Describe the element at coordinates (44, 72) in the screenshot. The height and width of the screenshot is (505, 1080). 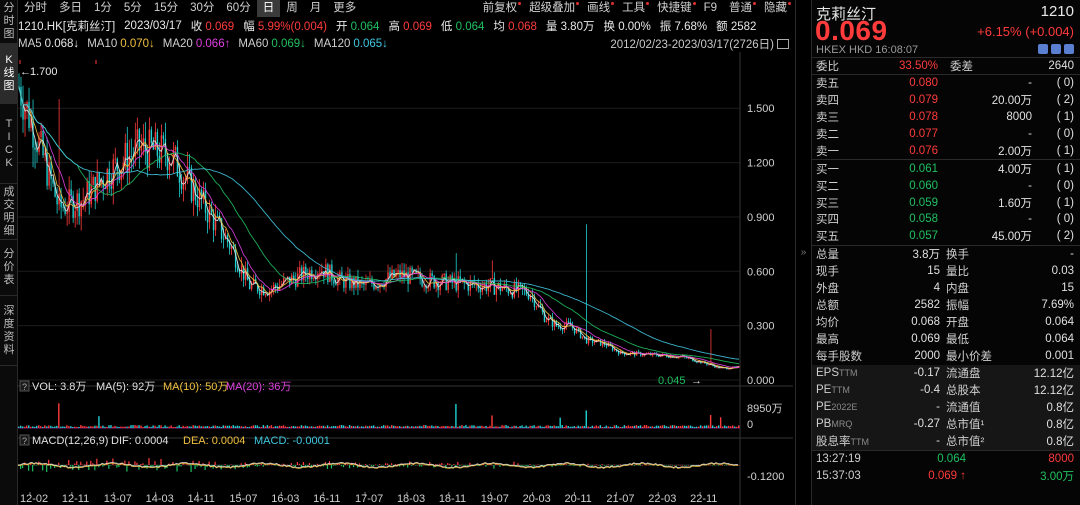
I see `max-price-label: 1.700` at that location.